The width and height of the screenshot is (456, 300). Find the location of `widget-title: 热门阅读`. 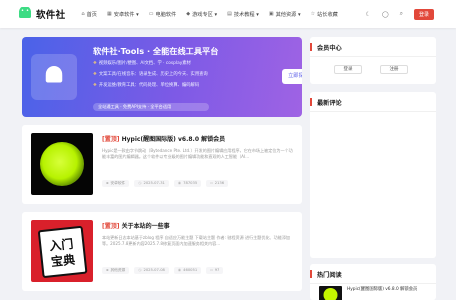

widget-title: 热门阅读 is located at coordinates (329, 275).